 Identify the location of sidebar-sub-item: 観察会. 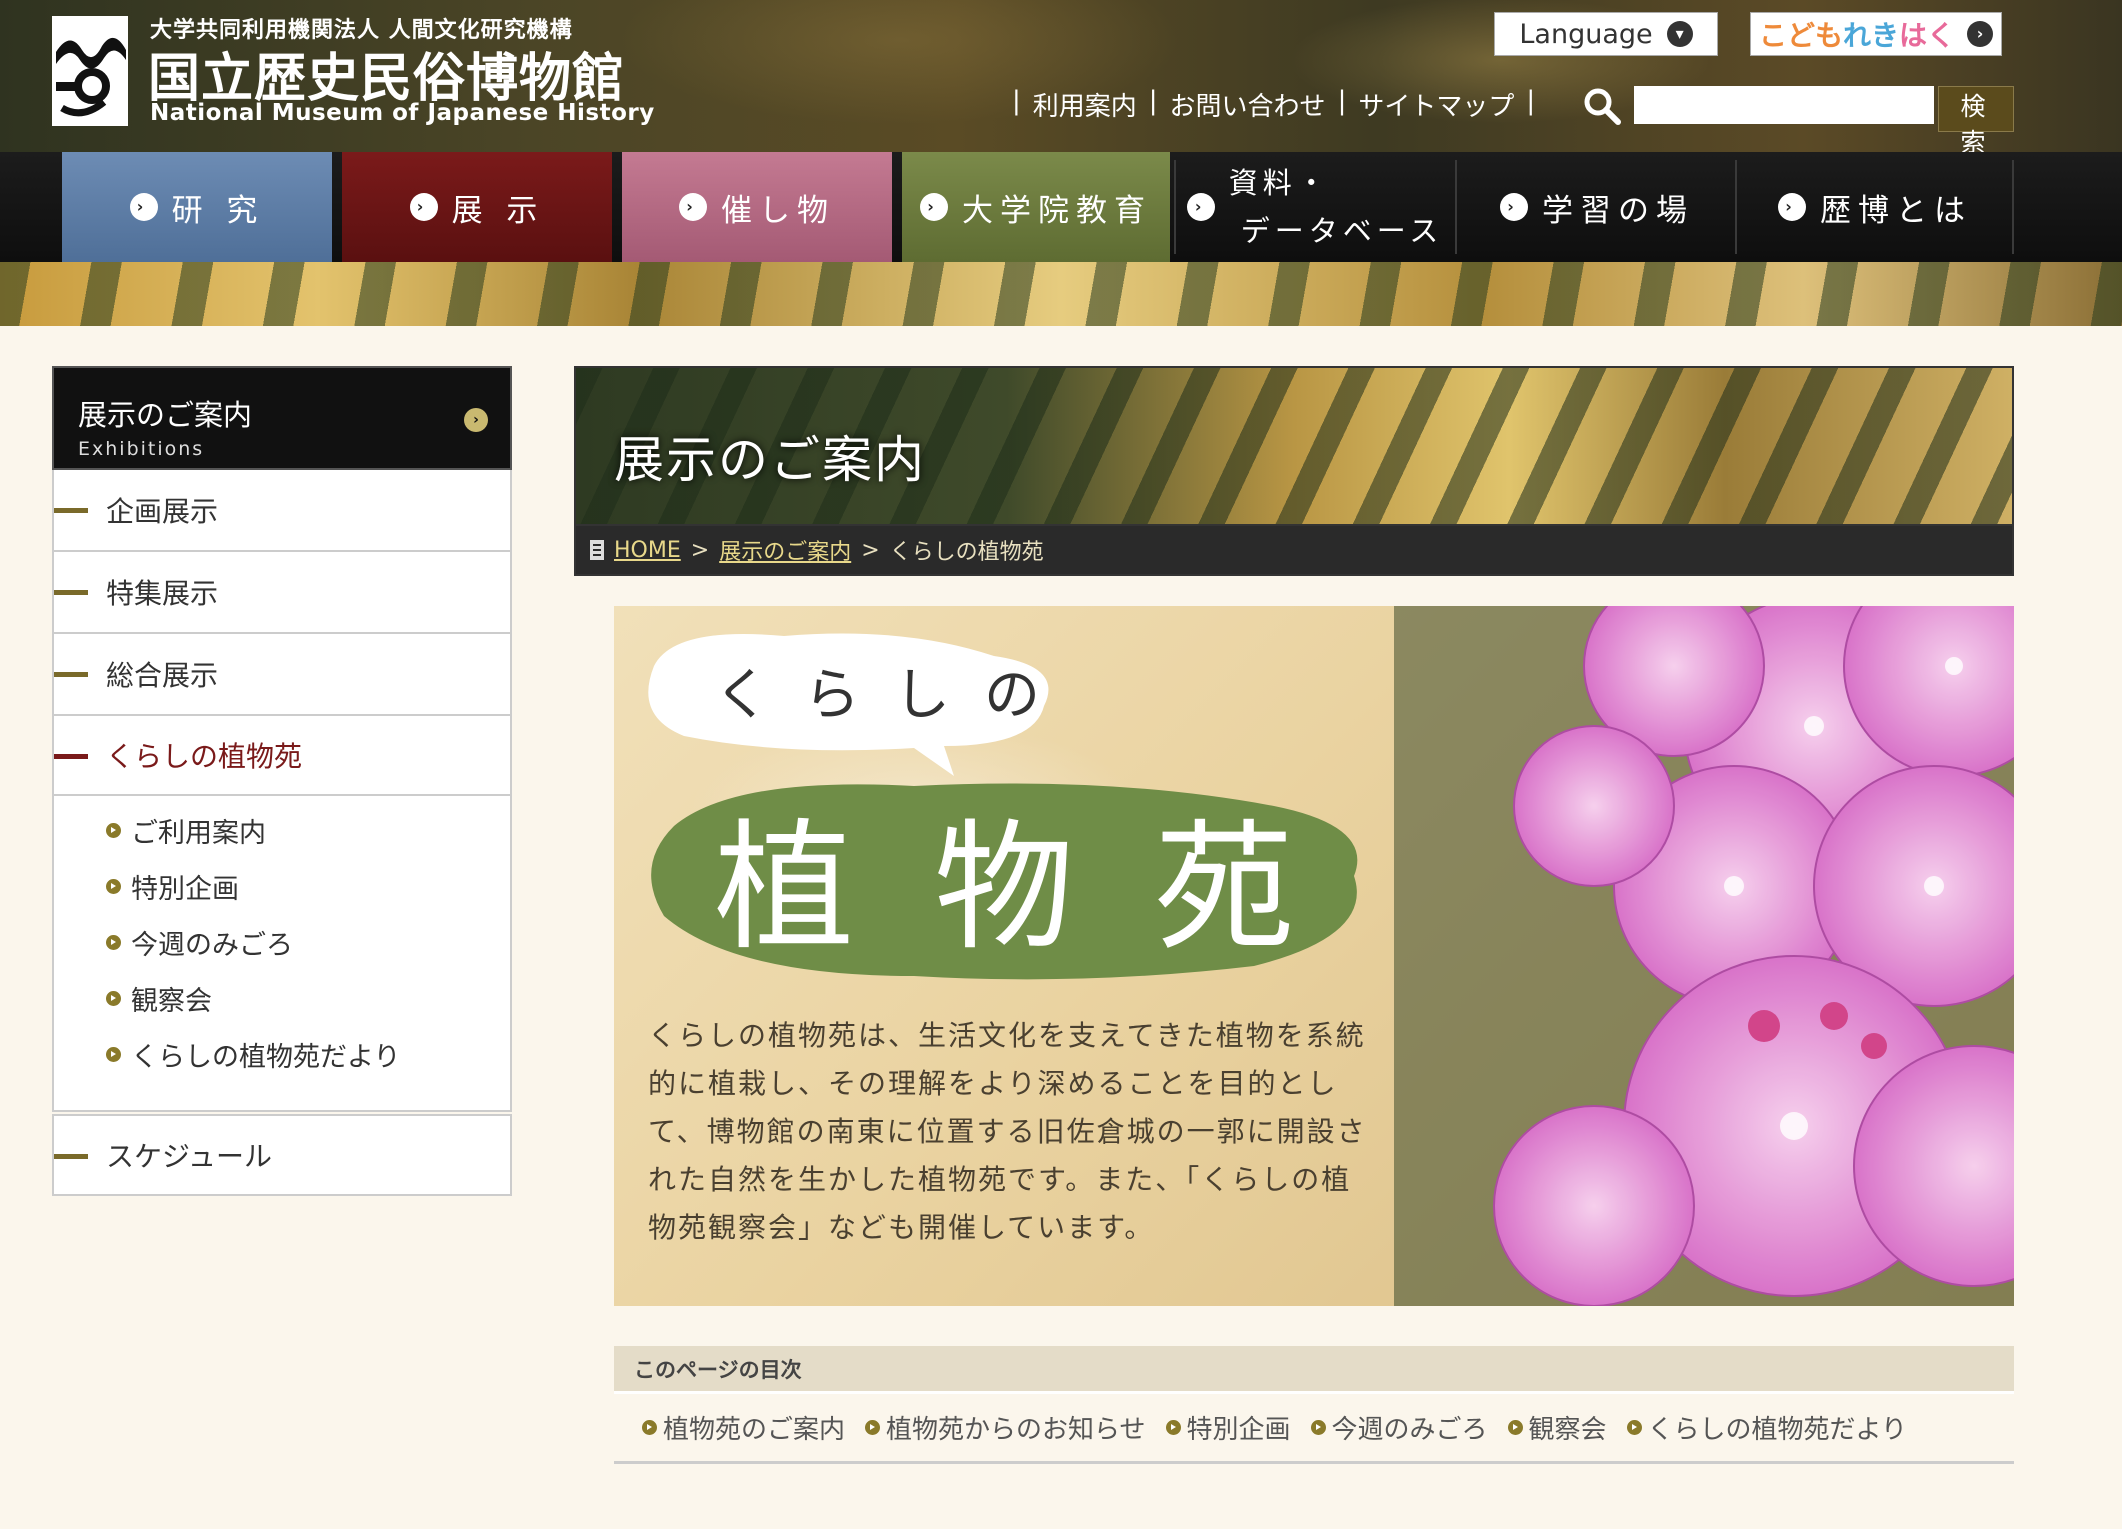
(308, 998).